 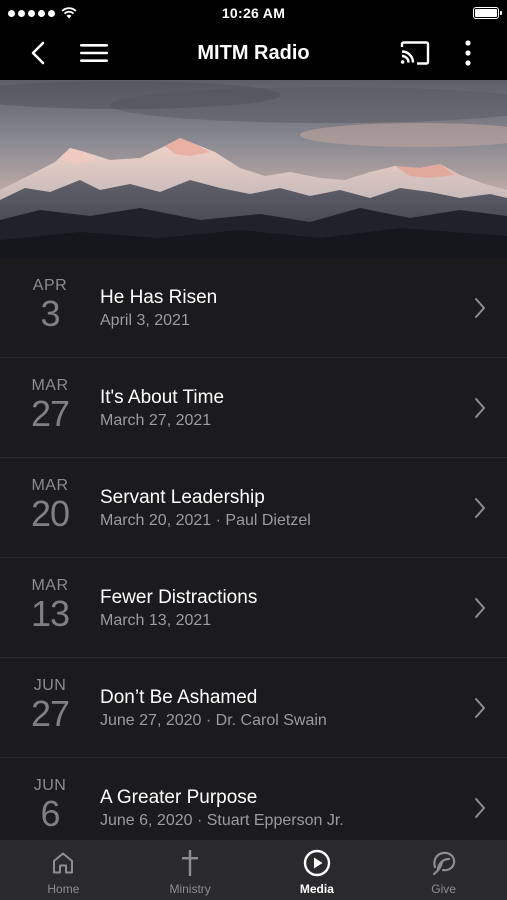 What do you see at coordinates (50, 313) in the screenshot?
I see `date-day: 3` at bounding box center [50, 313].